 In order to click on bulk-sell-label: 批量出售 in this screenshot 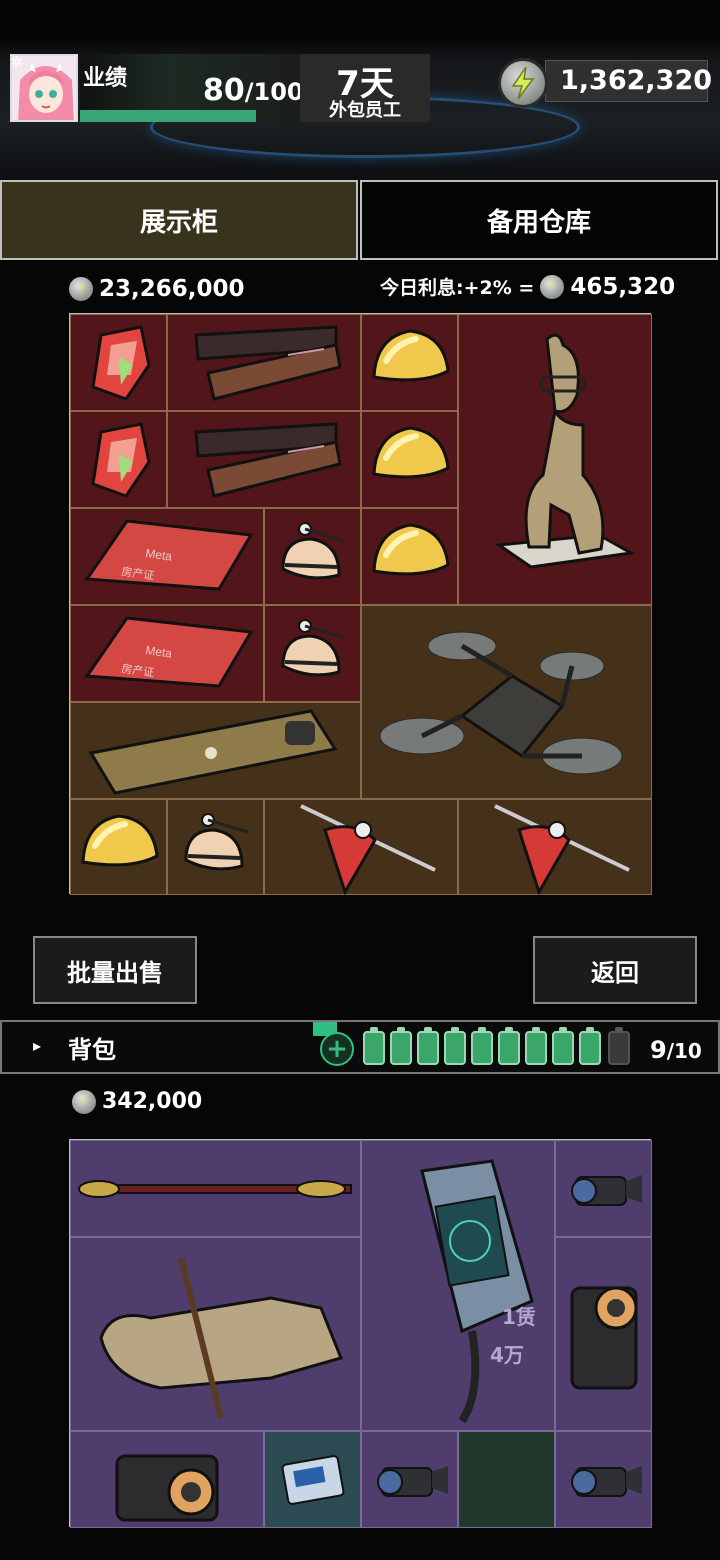, I will do `click(115, 972)`.